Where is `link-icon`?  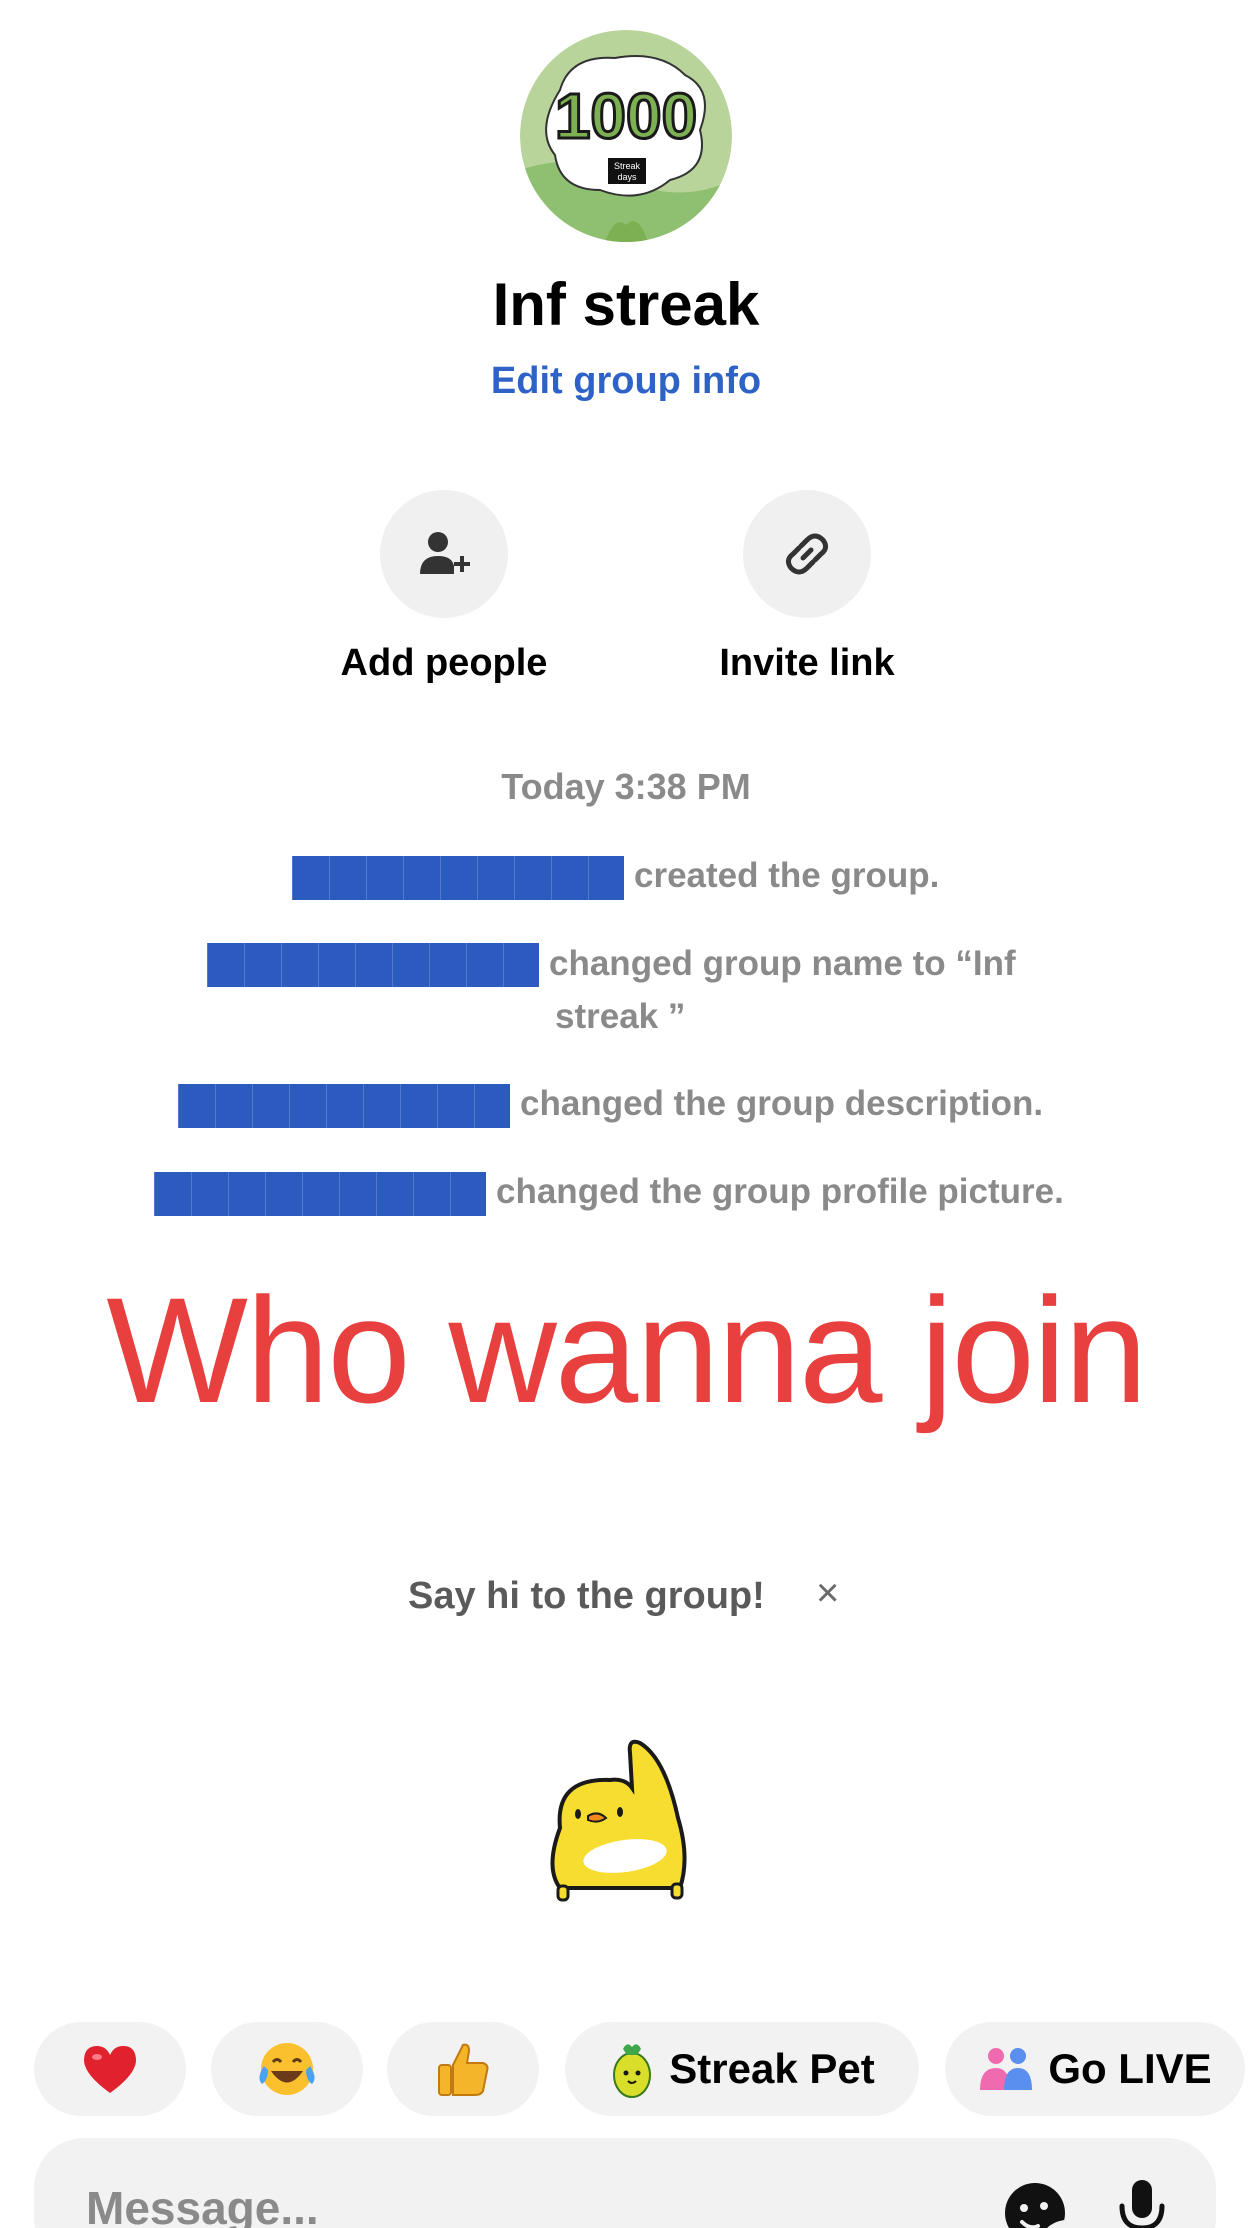 link-icon is located at coordinates (807, 554).